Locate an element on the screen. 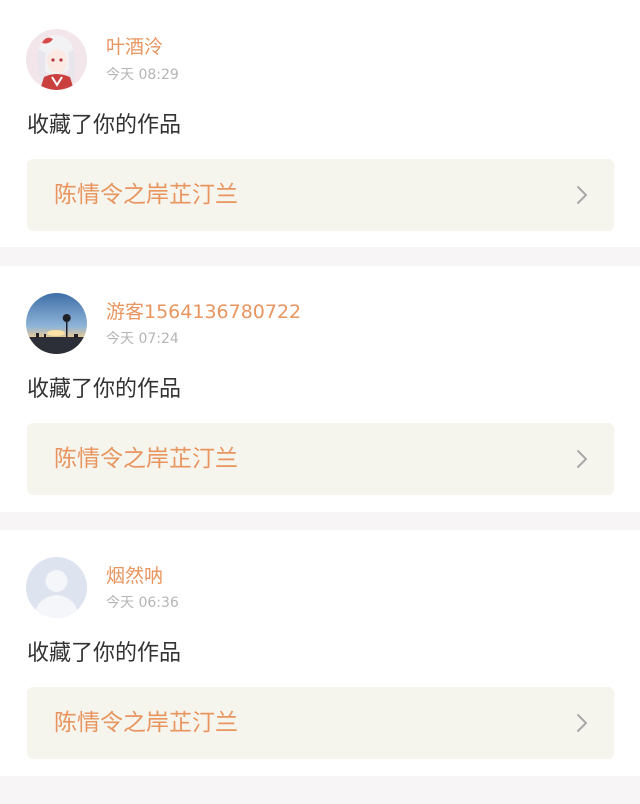  sunset-landscape-avatar-icon is located at coordinates (56, 323).